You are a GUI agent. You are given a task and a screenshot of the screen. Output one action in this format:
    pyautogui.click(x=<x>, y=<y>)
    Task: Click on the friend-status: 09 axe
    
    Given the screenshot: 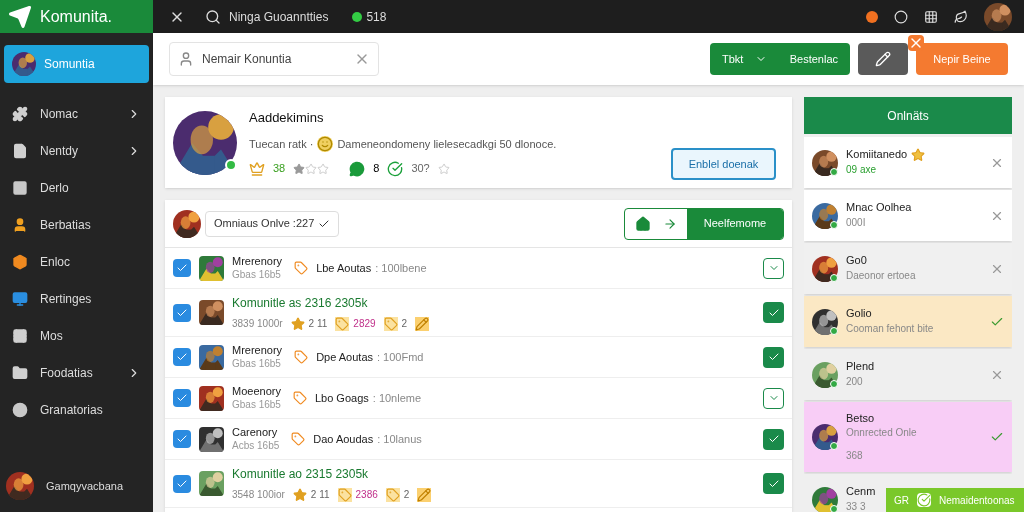 What is the action you would take?
    pyautogui.click(x=862, y=170)
    